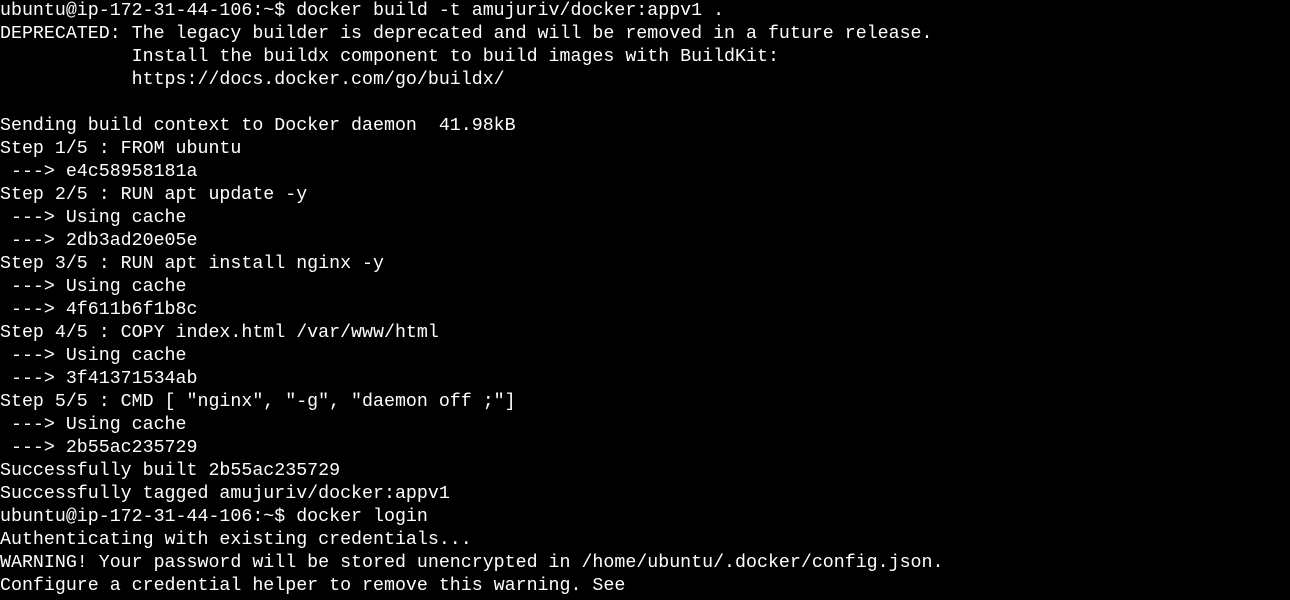 The width and height of the screenshot is (1290, 600). What do you see at coordinates (99, 448) in the screenshot?
I see `step-5-hash: ---> 2b55ac235729` at bounding box center [99, 448].